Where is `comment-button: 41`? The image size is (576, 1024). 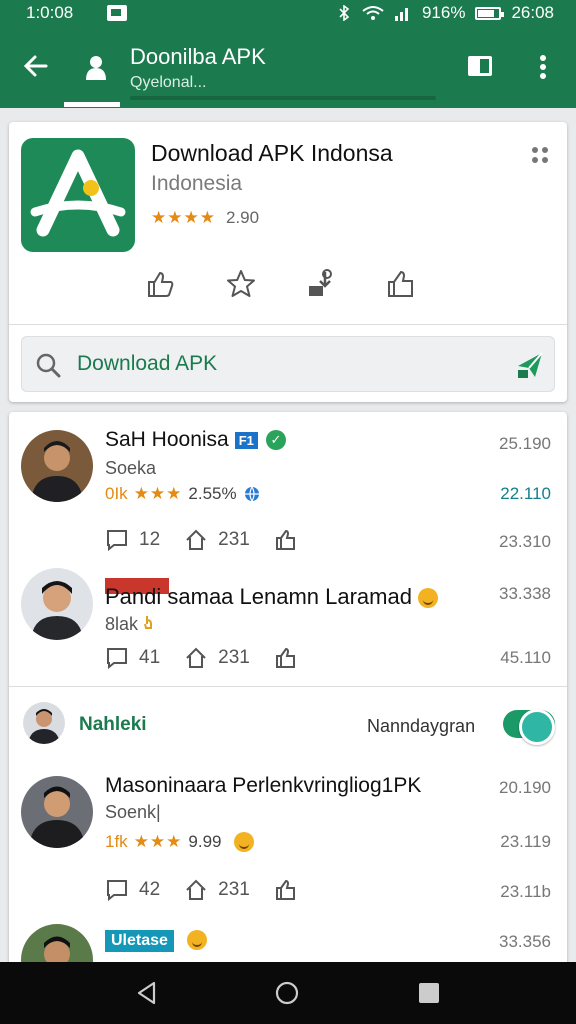 comment-button: 41 is located at coordinates (132, 658).